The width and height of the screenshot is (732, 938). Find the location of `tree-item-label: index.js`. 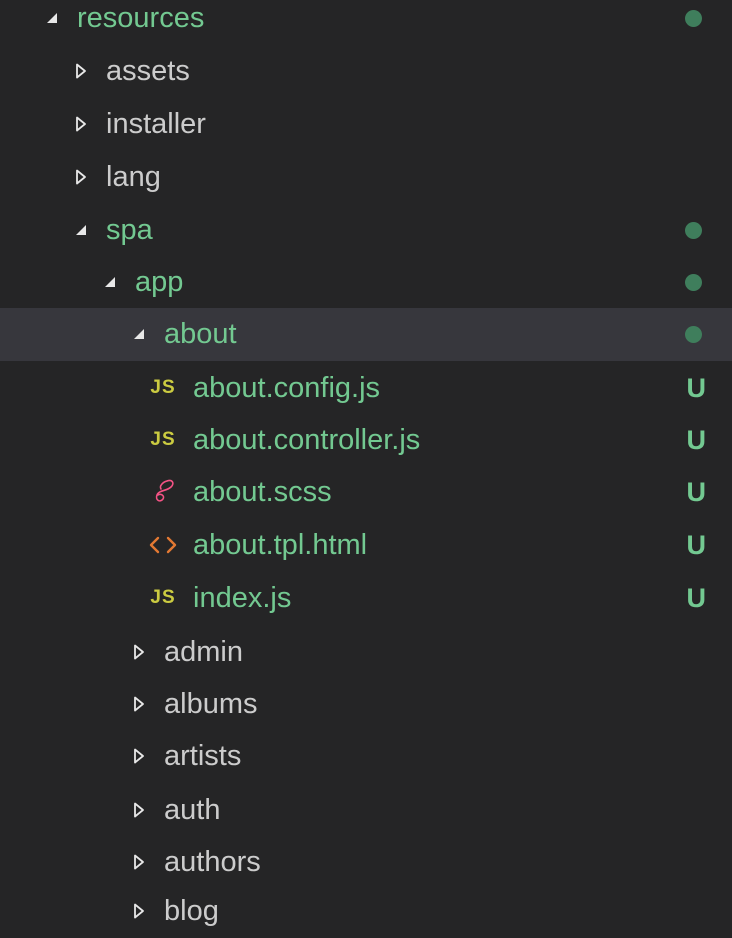

tree-item-label: index.js is located at coordinates (242, 598).